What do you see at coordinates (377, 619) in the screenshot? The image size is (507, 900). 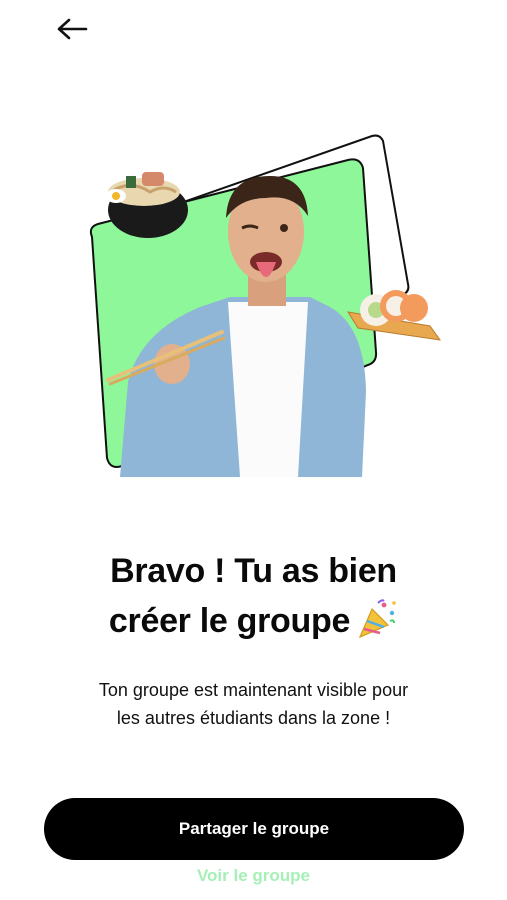 I see `party-popper-icon` at bounding box center [377, 619].